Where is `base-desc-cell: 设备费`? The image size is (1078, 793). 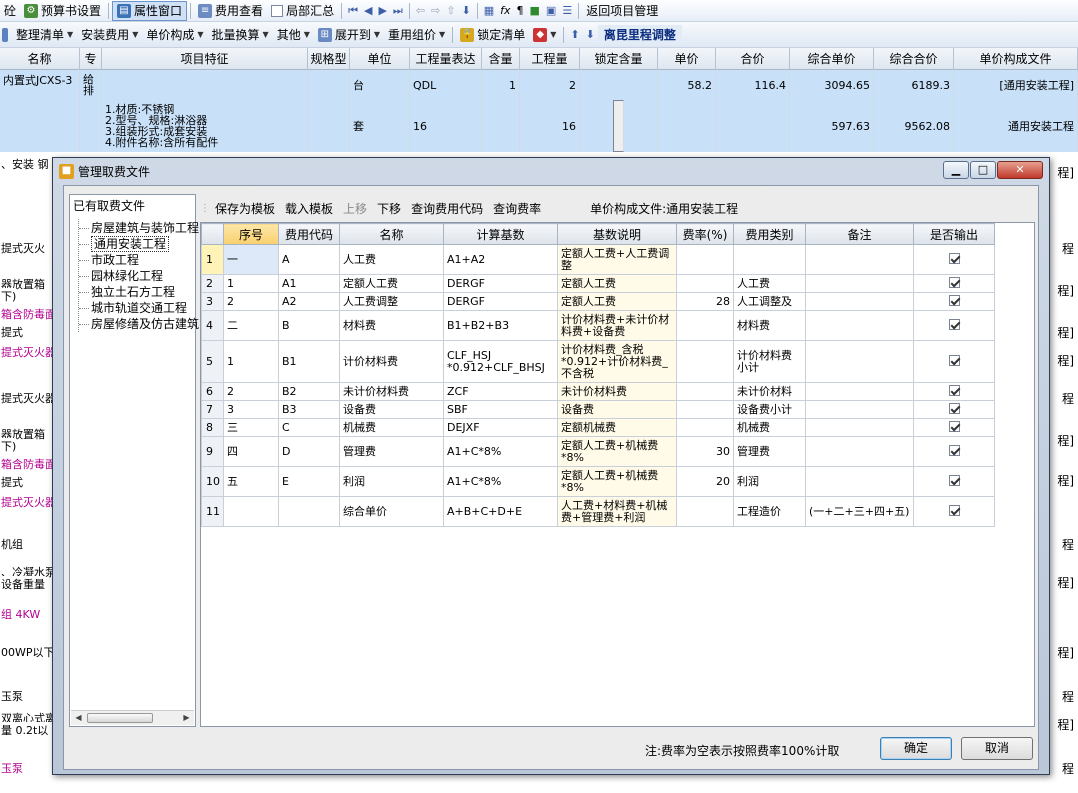 base-desc-cell: 设备费 is located at coordinates (617, 409).